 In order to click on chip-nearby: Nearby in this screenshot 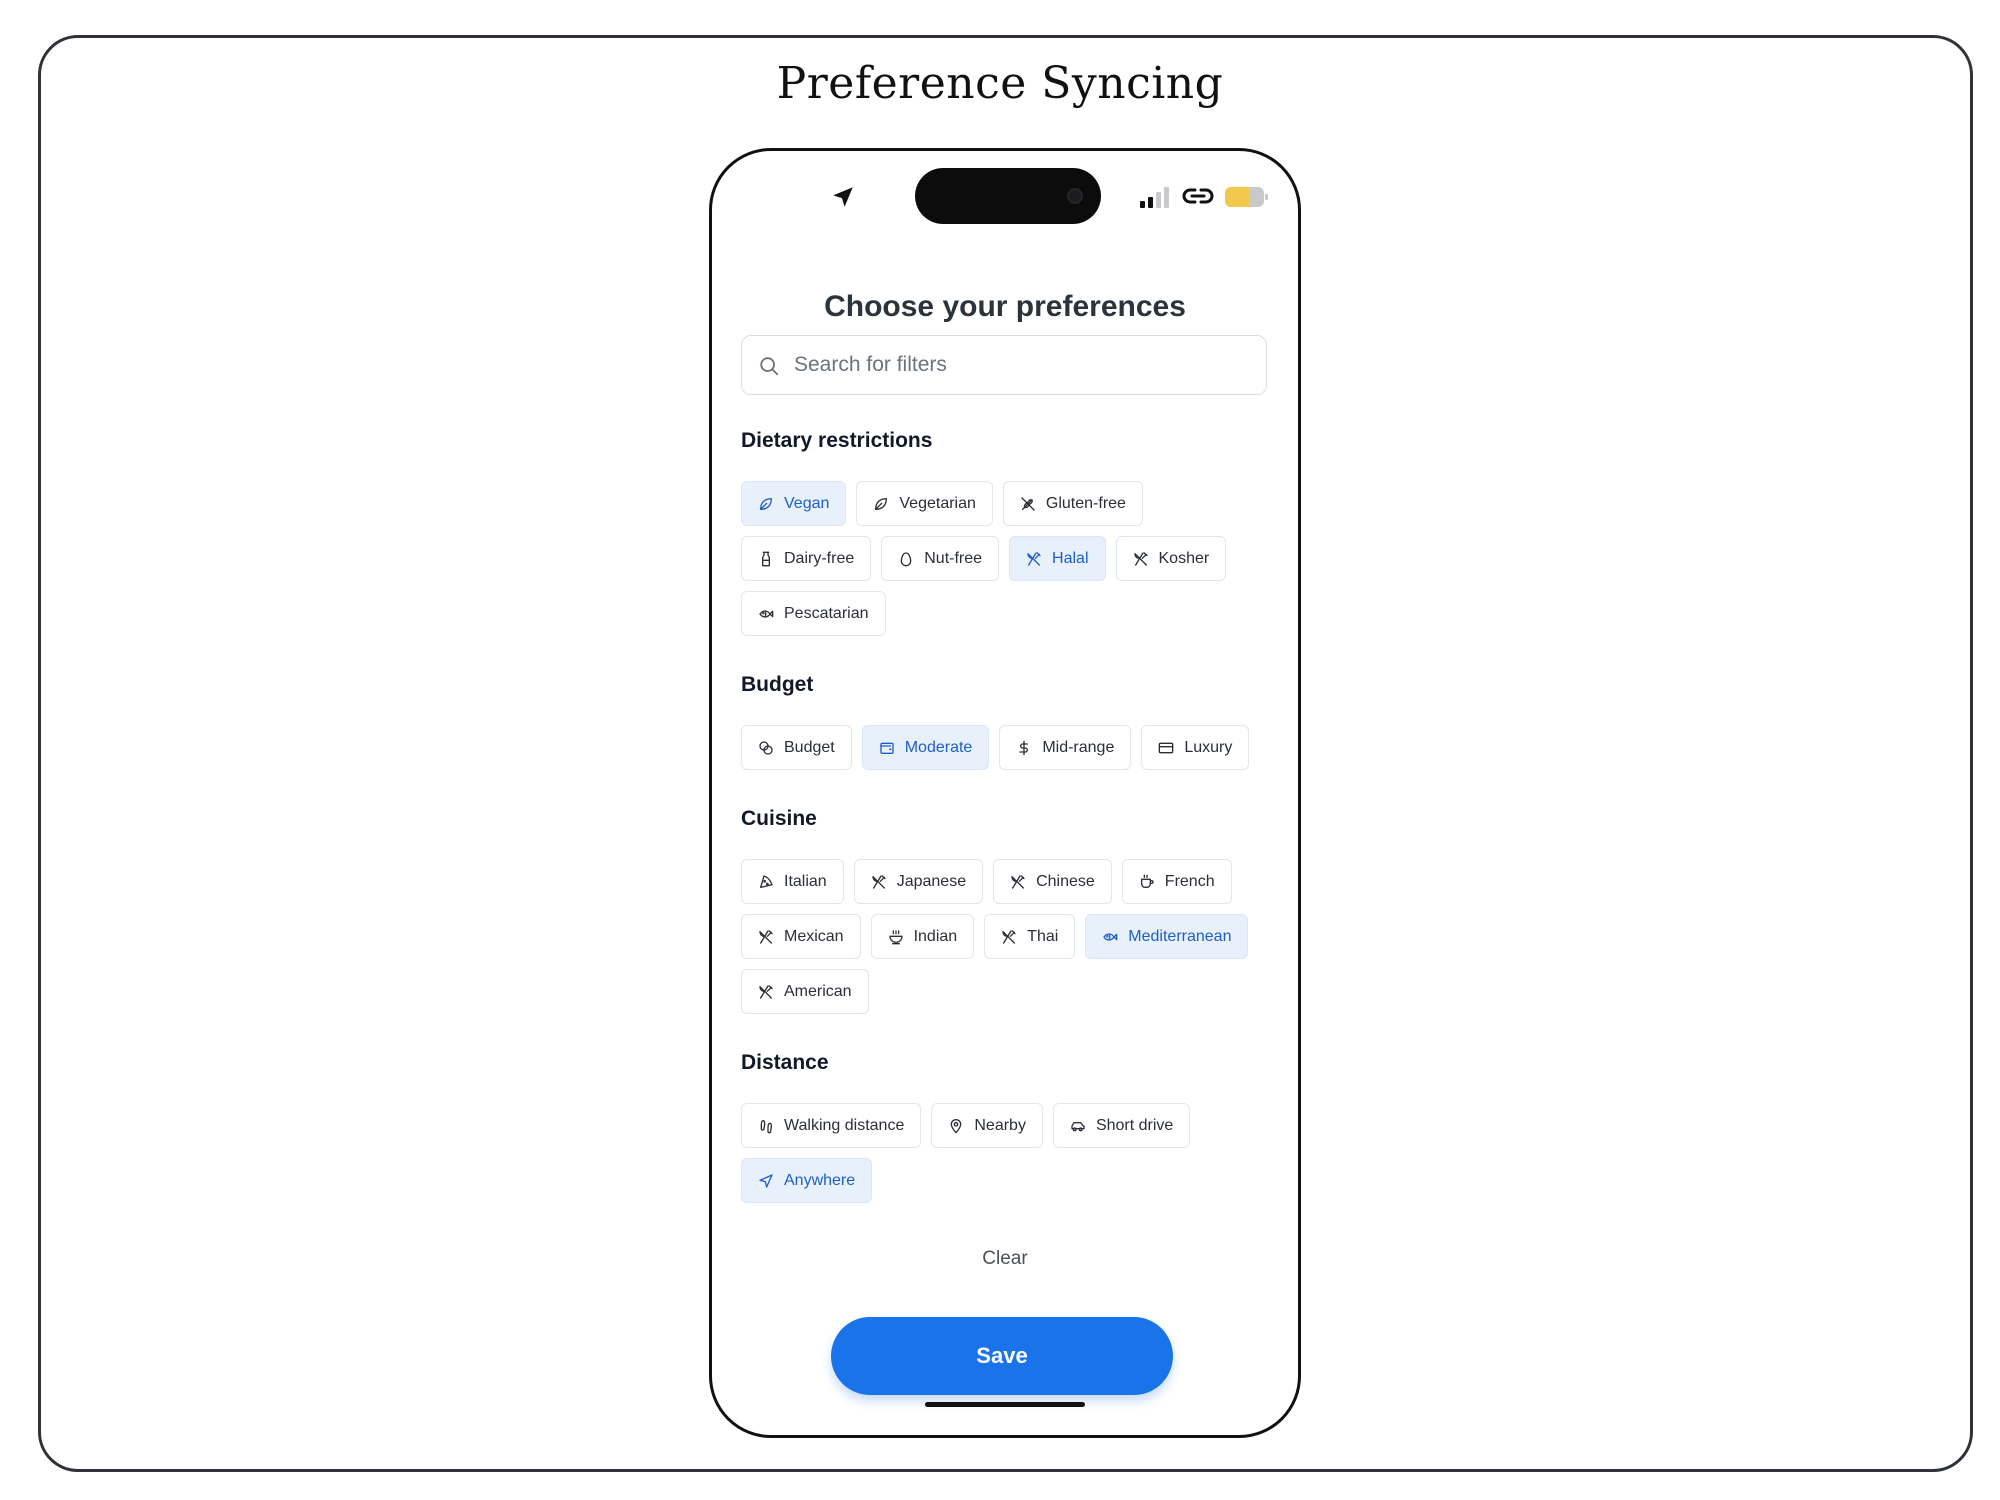, I will do `click(987, 1125)`.